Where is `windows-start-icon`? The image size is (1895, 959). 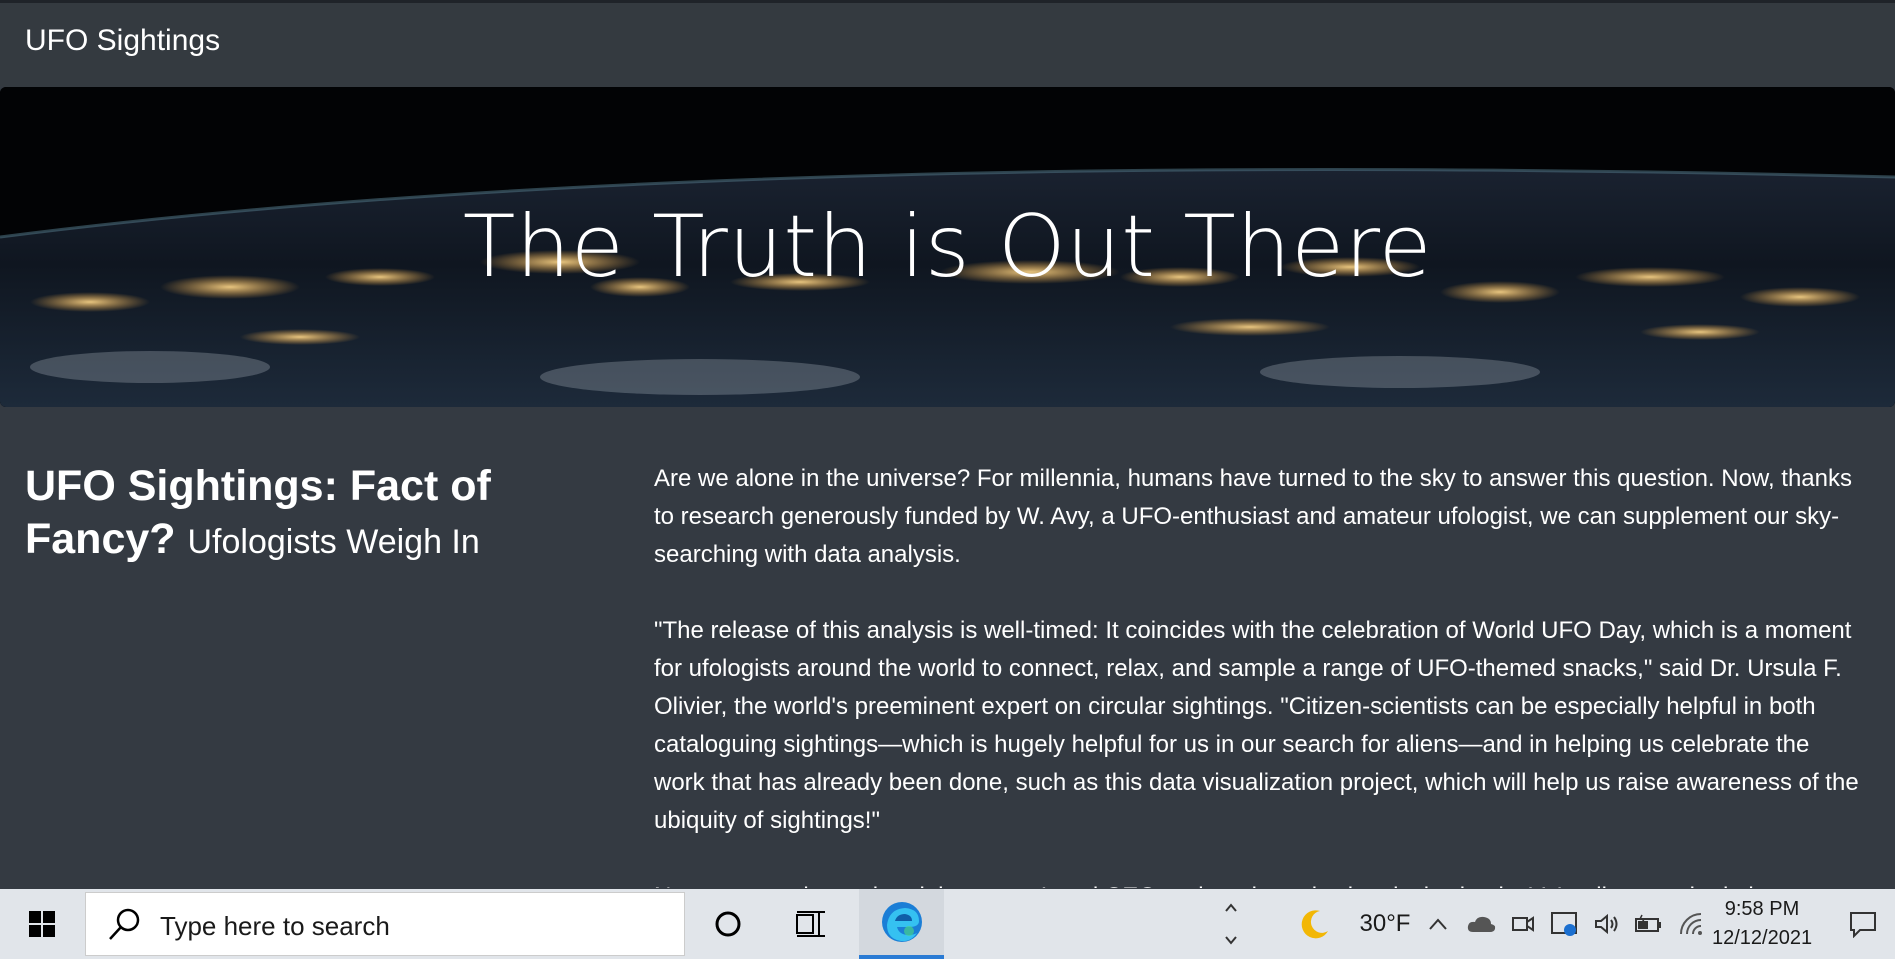
windows-start-icon is located at coordinates (42, 924).